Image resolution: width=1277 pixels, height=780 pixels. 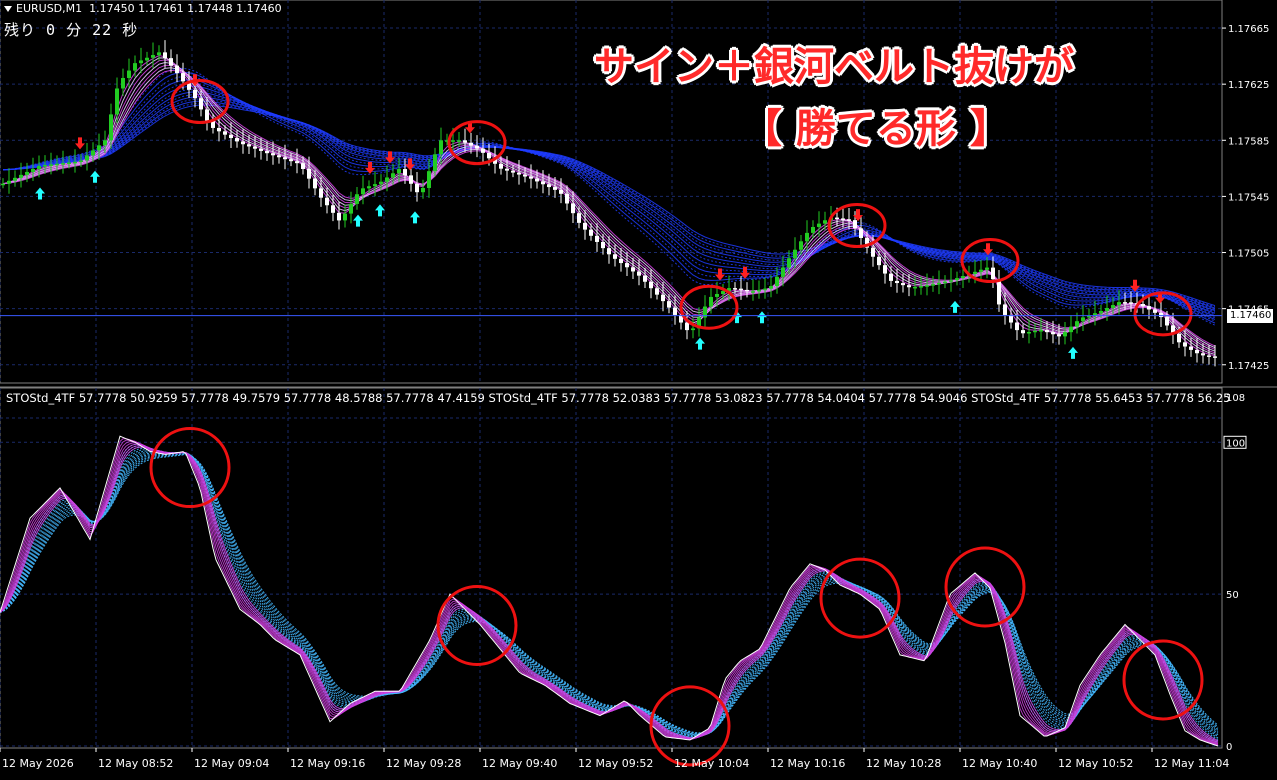 What do you see at coordinates (1095, 763) in the screenshot?
I see `x-tick-label: 12 May 10:52` at bounding box center [1095, 763].